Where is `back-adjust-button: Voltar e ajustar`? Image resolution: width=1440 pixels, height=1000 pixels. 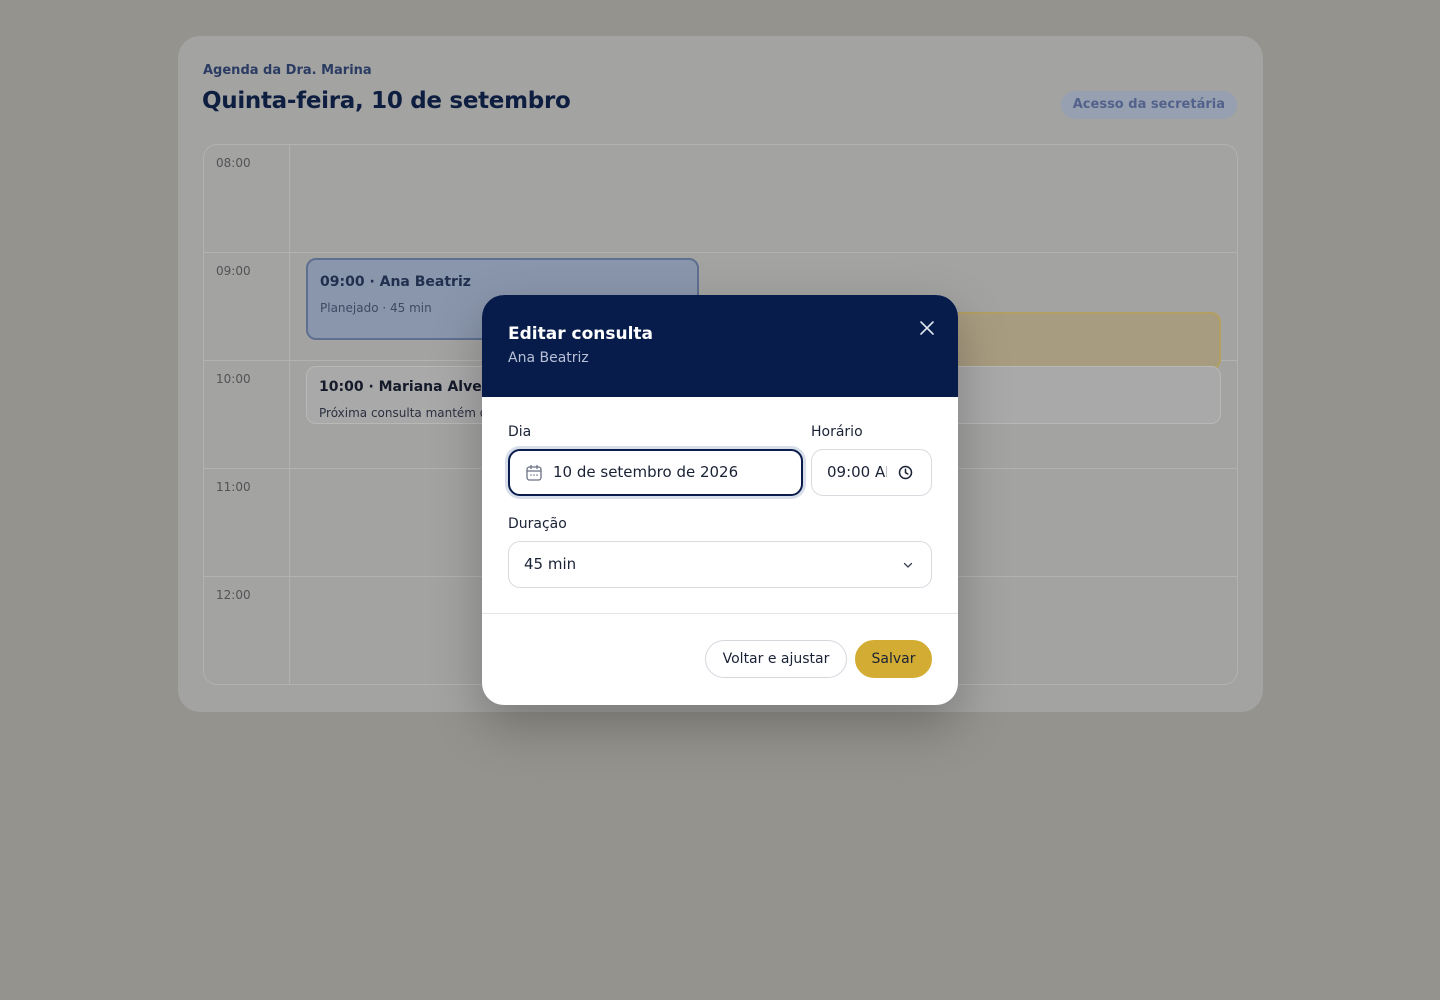 back-adjust-button: Voltar e ajustar is located at coordinates (776, 659).